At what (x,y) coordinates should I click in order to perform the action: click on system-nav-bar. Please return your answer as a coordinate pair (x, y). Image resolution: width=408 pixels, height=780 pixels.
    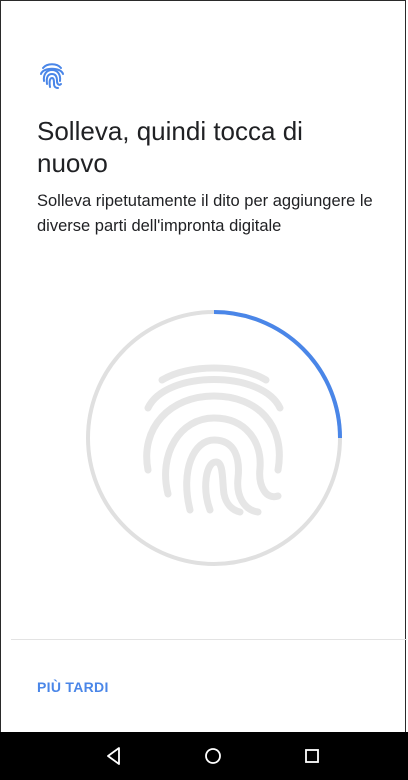
    Looking at the image, I should click on (204, 756).